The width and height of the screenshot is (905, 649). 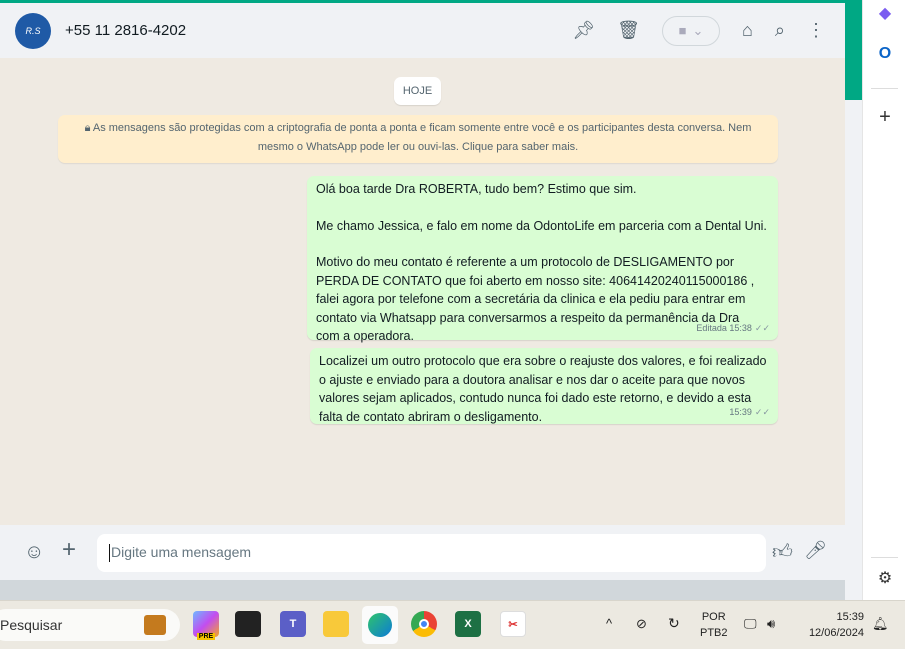 I want to click on thumbs-up-icon: 👍︎, so click(x=782, y=552).